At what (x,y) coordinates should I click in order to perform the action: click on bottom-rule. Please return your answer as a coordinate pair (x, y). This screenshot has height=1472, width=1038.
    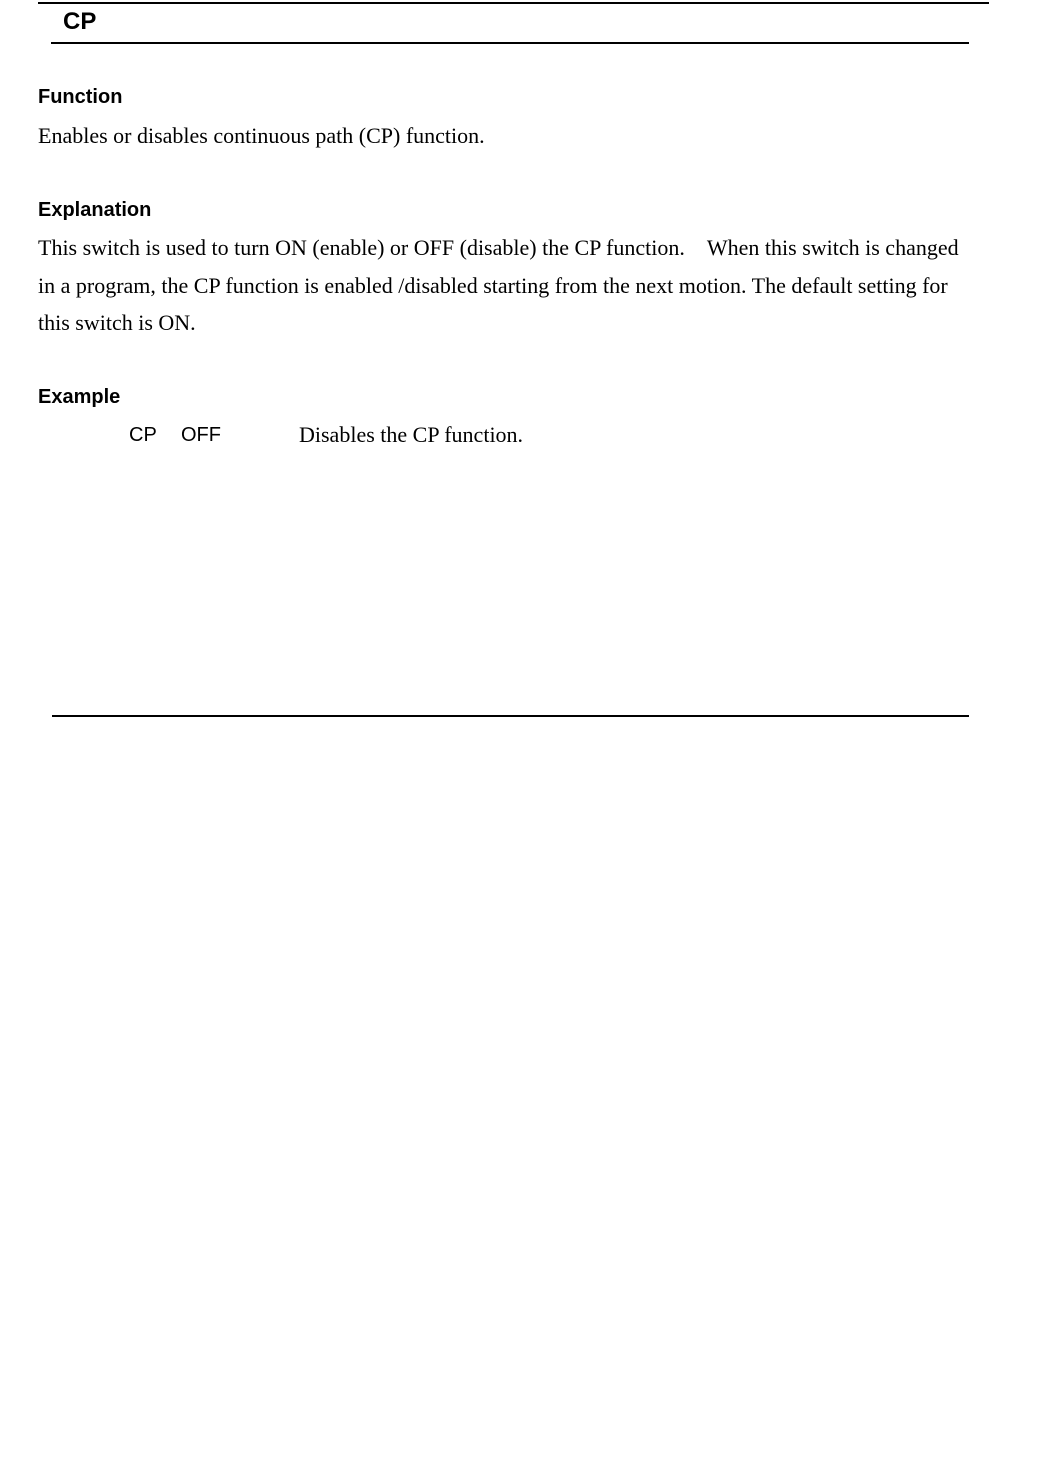
    Looking at the image, I should click on (510, 716).